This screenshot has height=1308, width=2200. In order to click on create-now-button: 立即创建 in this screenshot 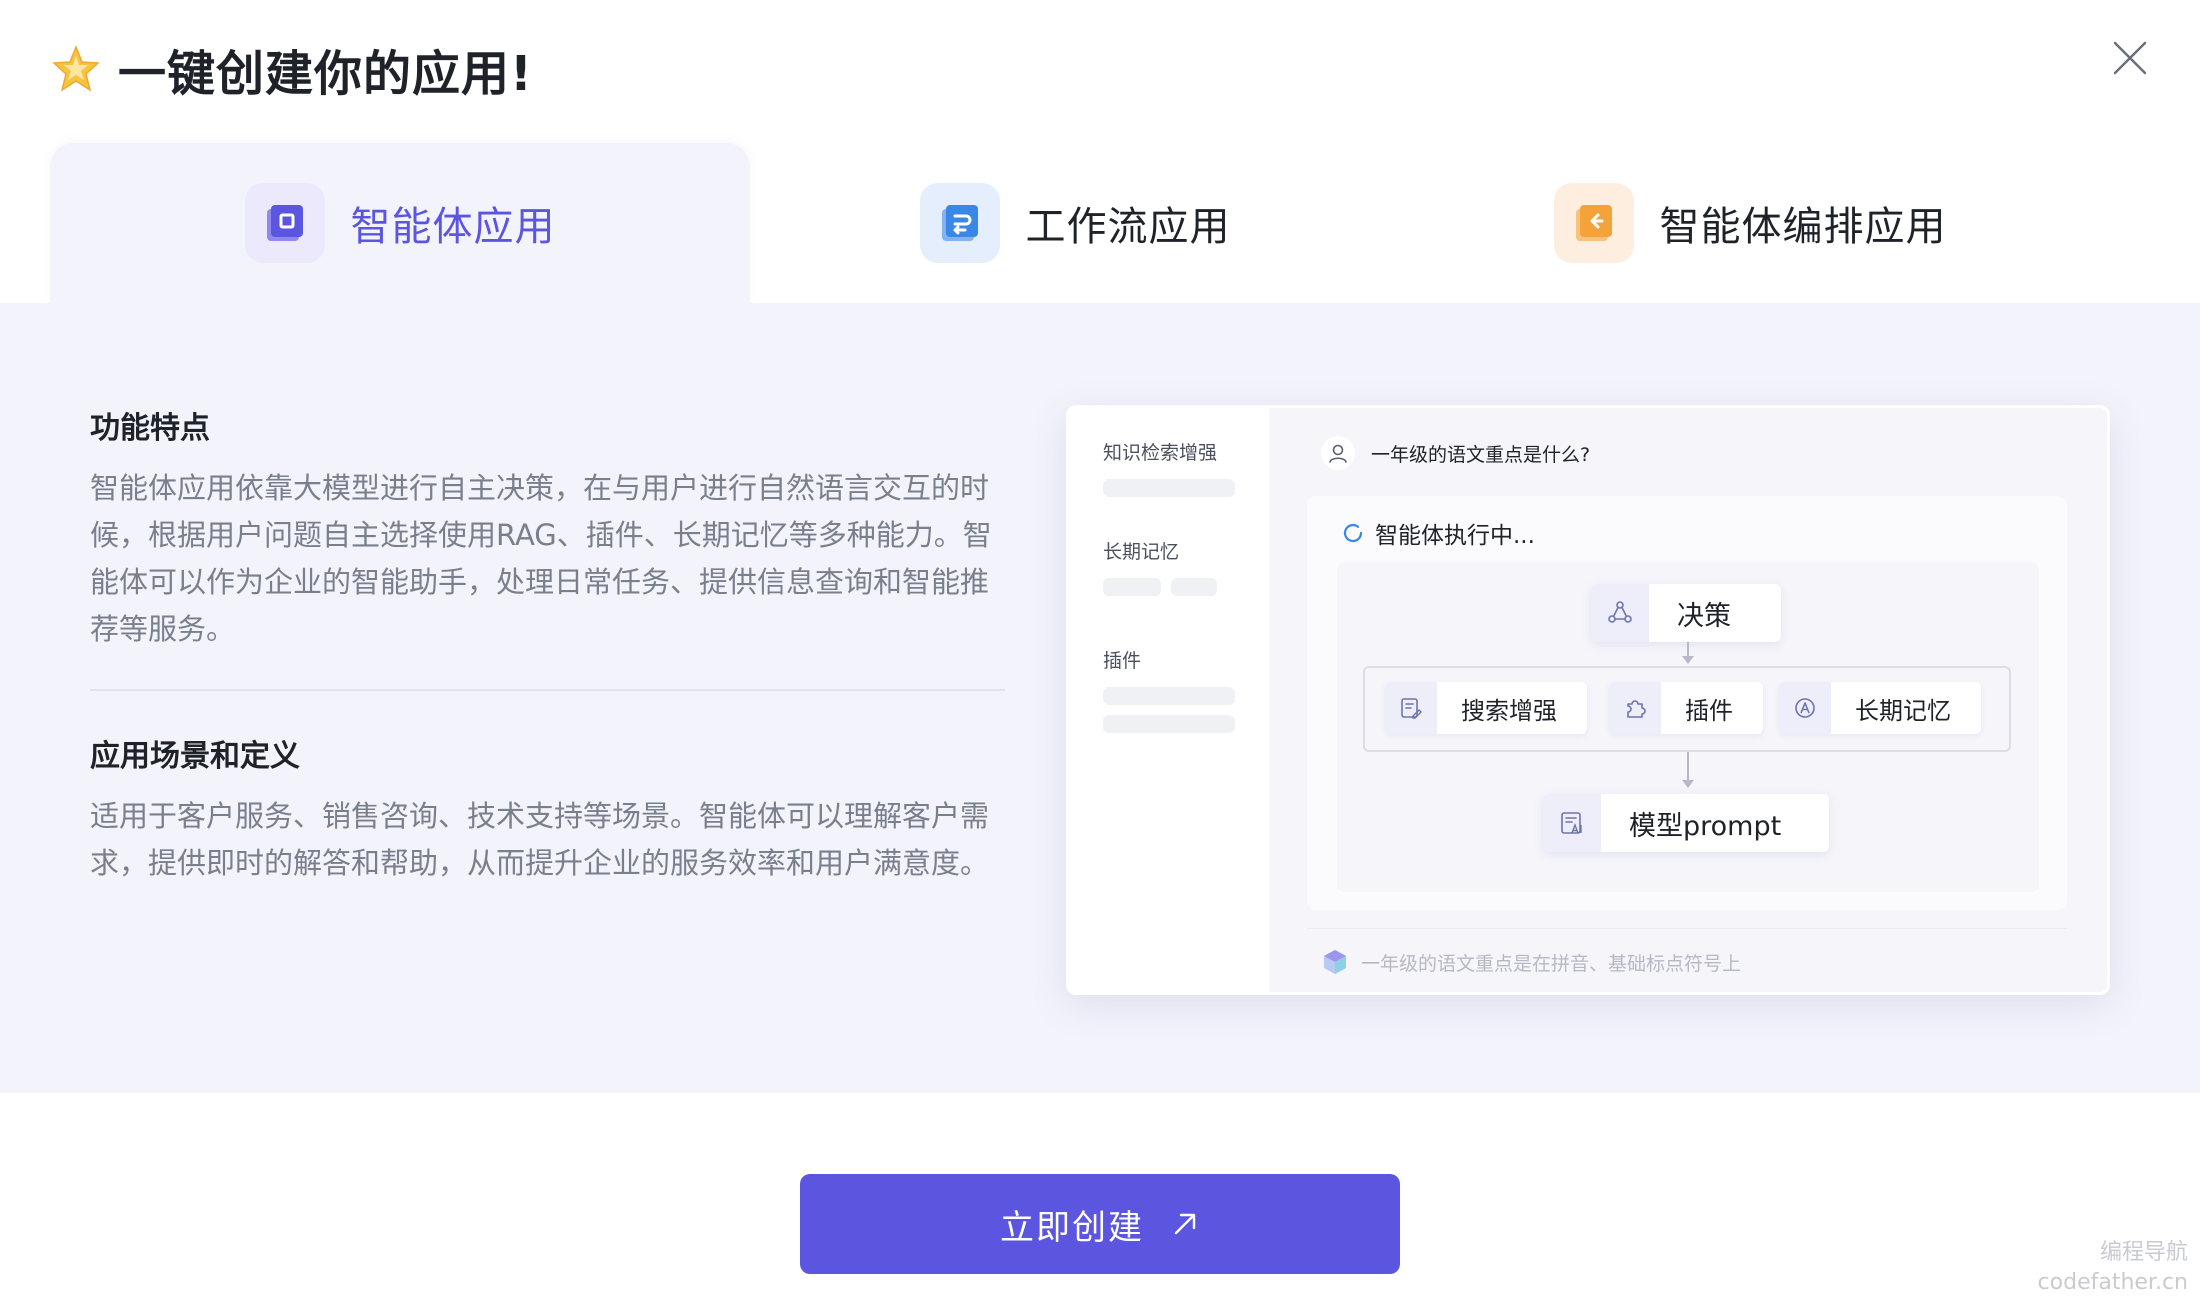, I will do `click(1100, 1224)`.